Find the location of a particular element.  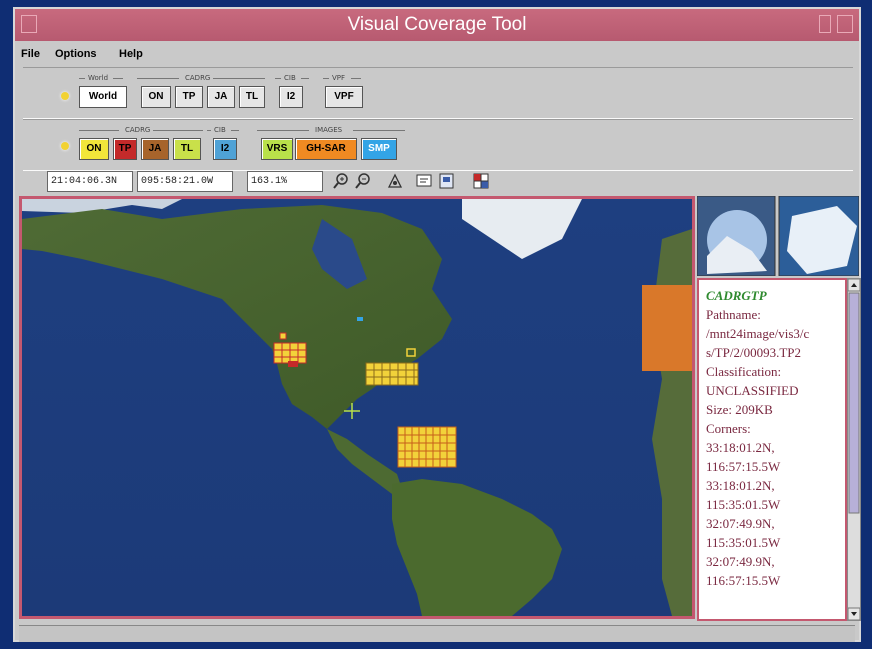

latitude-field: 21:04:06.3N is located at coordinates (90, 181).